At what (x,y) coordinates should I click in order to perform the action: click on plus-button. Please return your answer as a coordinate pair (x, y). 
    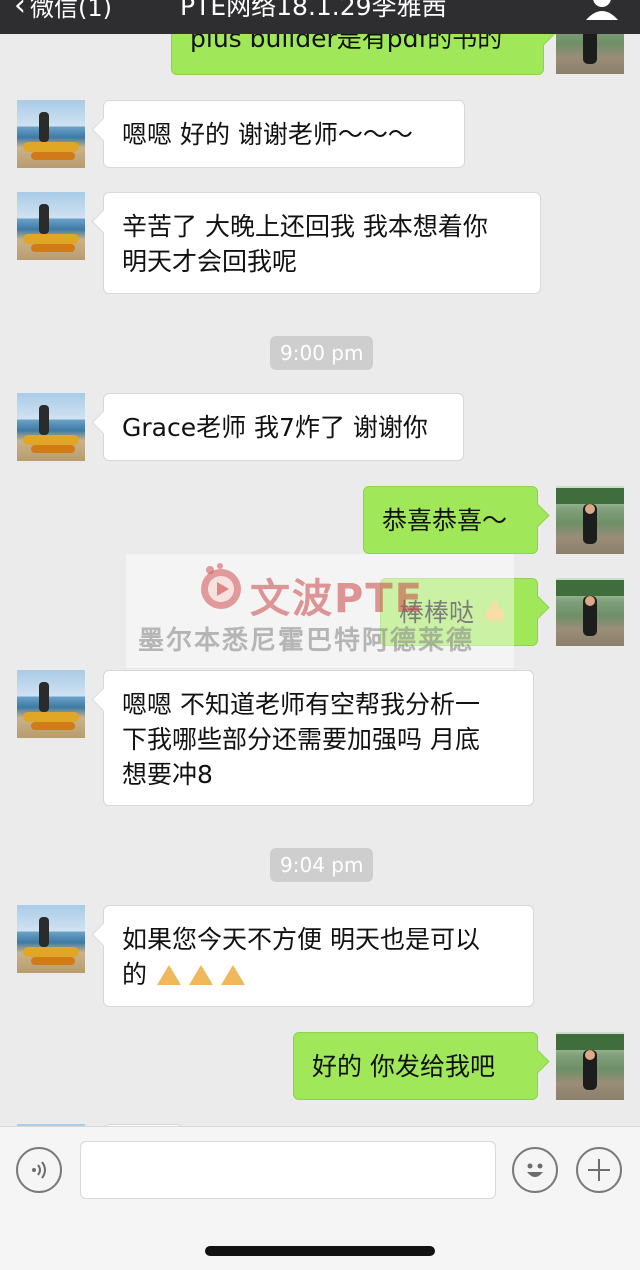
    Looking at the image, I should click on (599, 1170).